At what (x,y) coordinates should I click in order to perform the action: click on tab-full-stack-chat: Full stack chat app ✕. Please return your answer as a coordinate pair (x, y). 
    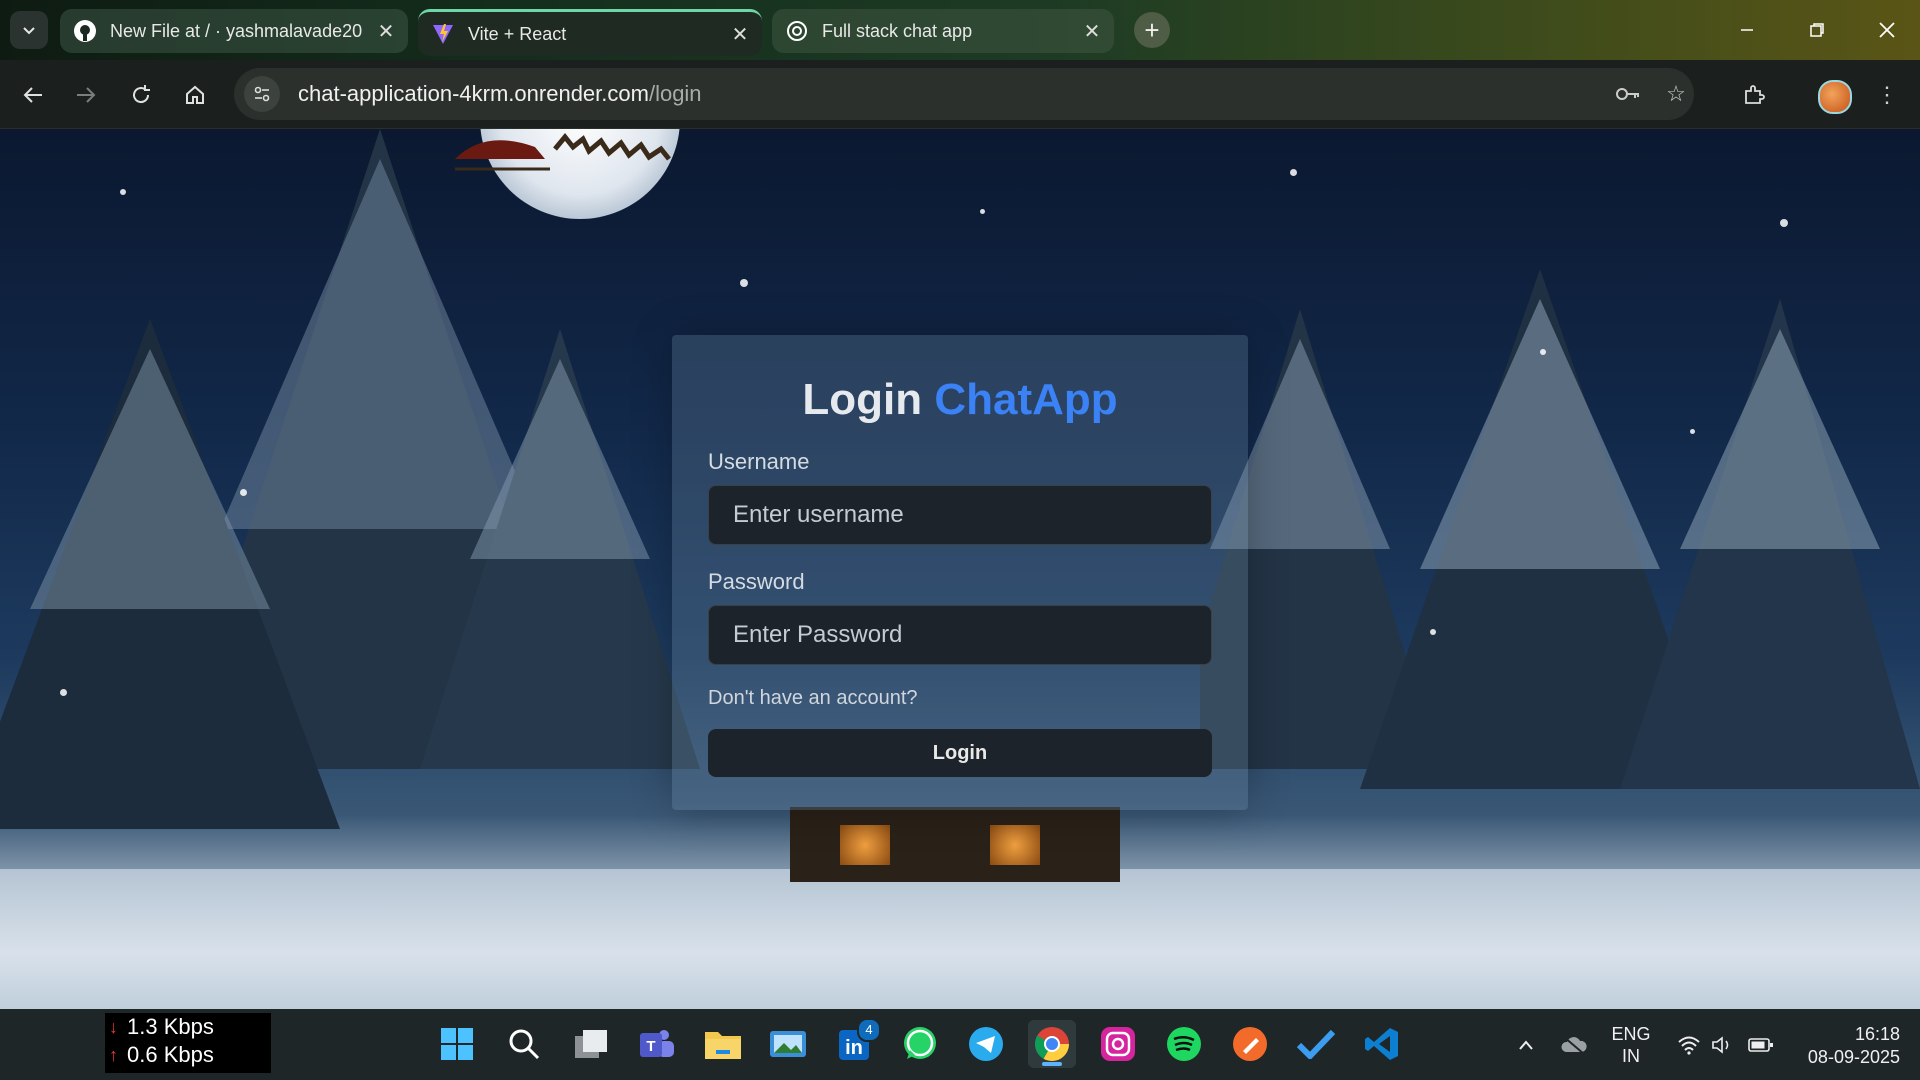
    Looking at the image, I should click on (943, 31).